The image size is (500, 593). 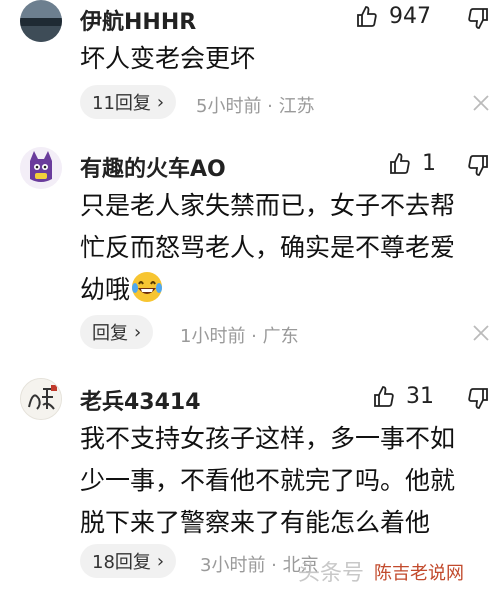 I want to click on username: 有趣的火车AO, so click(x=153, y=167).